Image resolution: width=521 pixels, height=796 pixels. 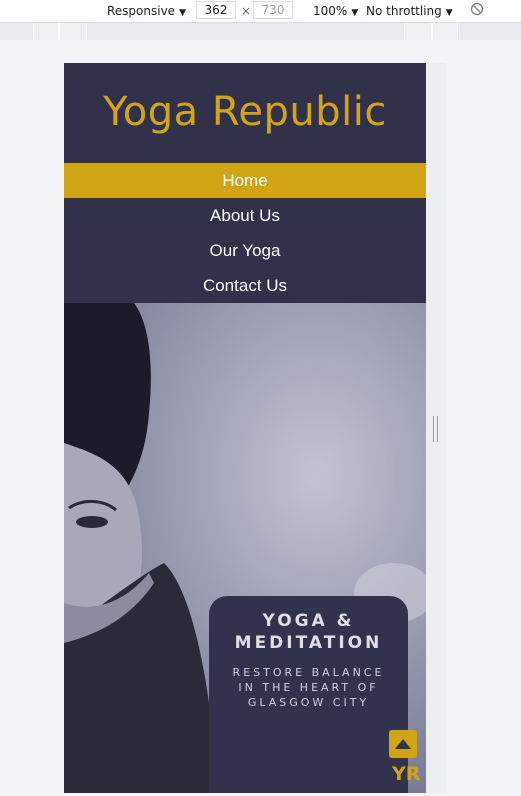 I want to click on media-query-ruler, so click(x=260, y=31).